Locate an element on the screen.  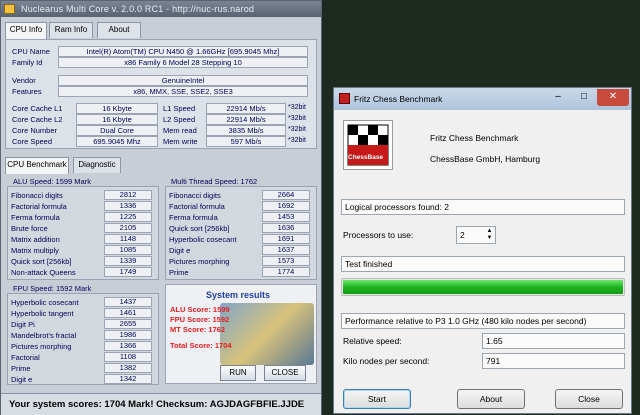
benchmark-name: Pictures morphing is located at coordinates (199, 261).